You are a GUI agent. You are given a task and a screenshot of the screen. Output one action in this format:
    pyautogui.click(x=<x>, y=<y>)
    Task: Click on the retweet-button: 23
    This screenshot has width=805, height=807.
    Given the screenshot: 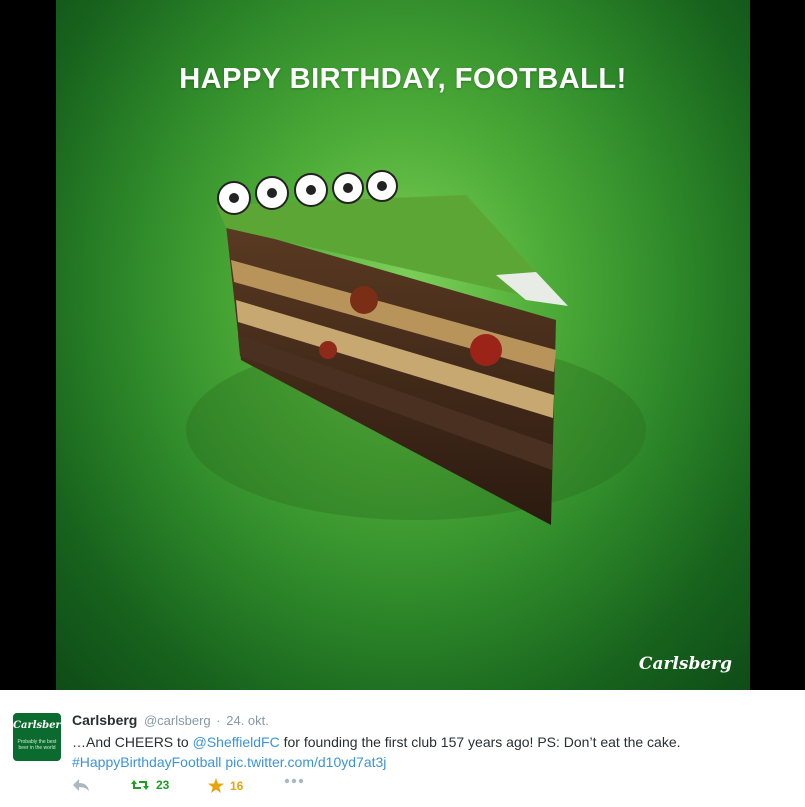 What is the action you would take?
    pyautogui.click(x=149, y=785)
    